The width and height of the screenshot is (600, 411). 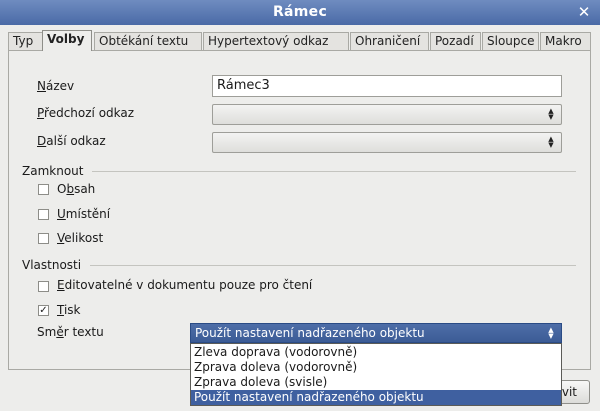 I want to click on editable-label: Editovatelné v dokumentu pouze pro čtení, so click(x=185, y=285).